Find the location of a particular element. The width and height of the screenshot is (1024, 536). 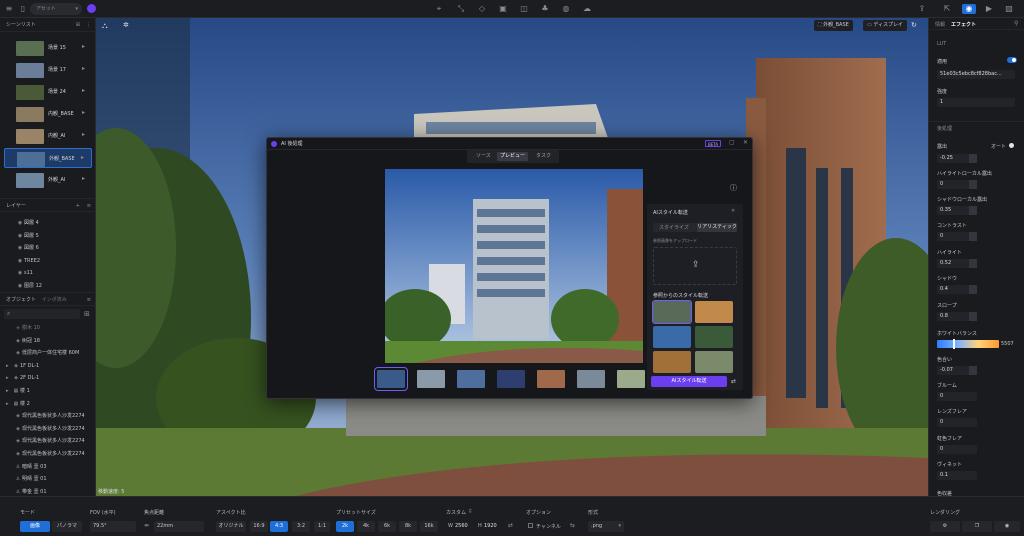

object-search-input: ⌕ is located at coordinates (42, 314).